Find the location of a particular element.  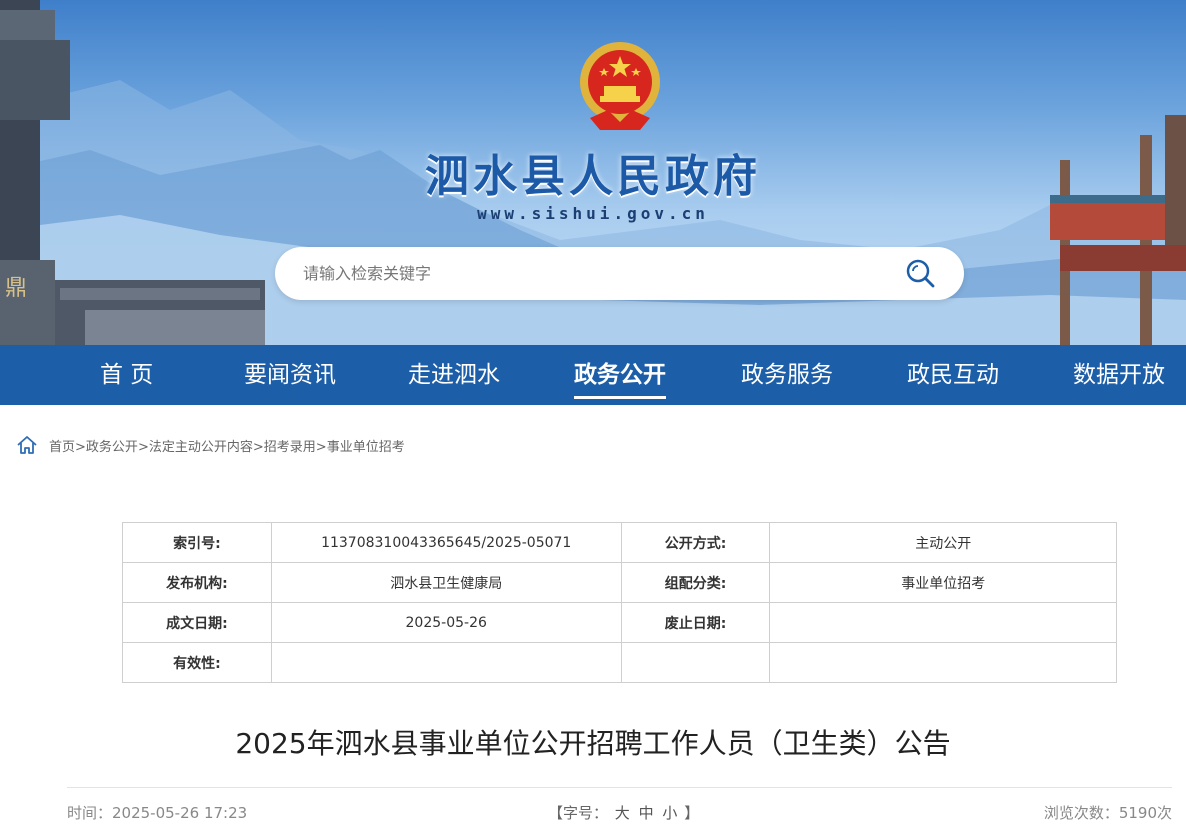

font-size-large-button: 大 is located at coordinates (622, 813).